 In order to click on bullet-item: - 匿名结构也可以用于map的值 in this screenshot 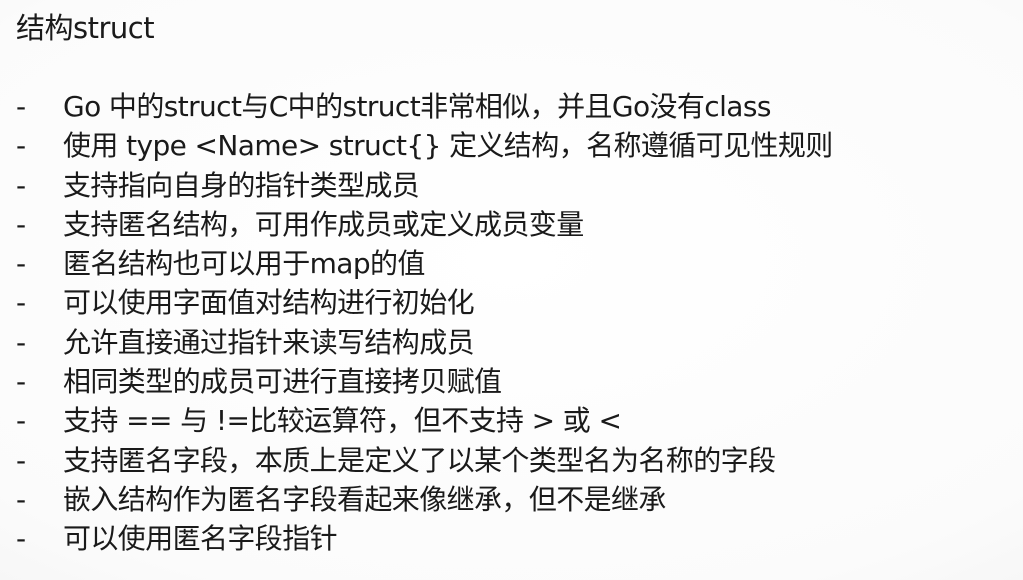, I will do `click(424, 263)`.